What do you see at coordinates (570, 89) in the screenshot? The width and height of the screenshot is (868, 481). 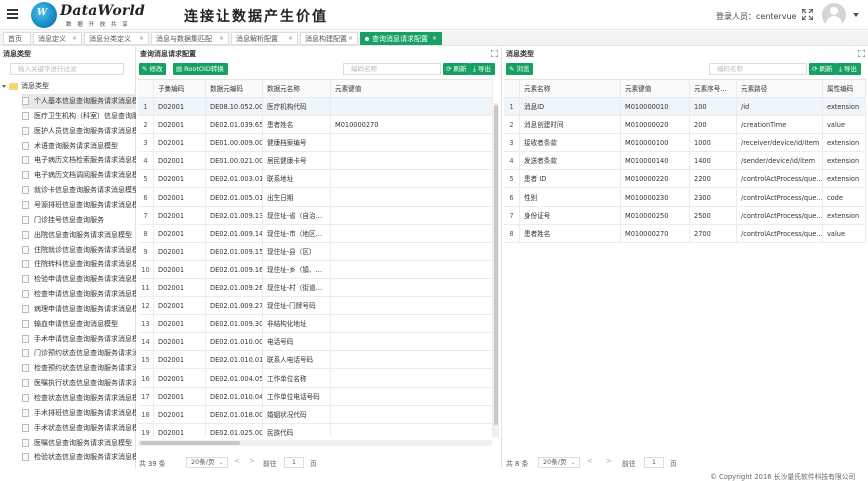 I see `column-header: 元素名称` at bounding box center [570, 89].